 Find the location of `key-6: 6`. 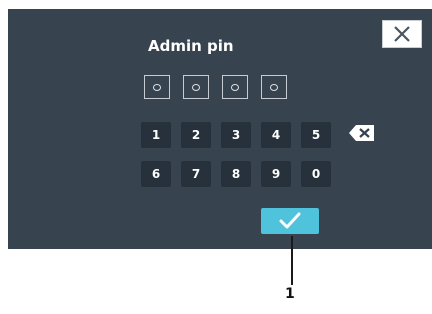

key-6: 6 is located at coordinates (156, 174).